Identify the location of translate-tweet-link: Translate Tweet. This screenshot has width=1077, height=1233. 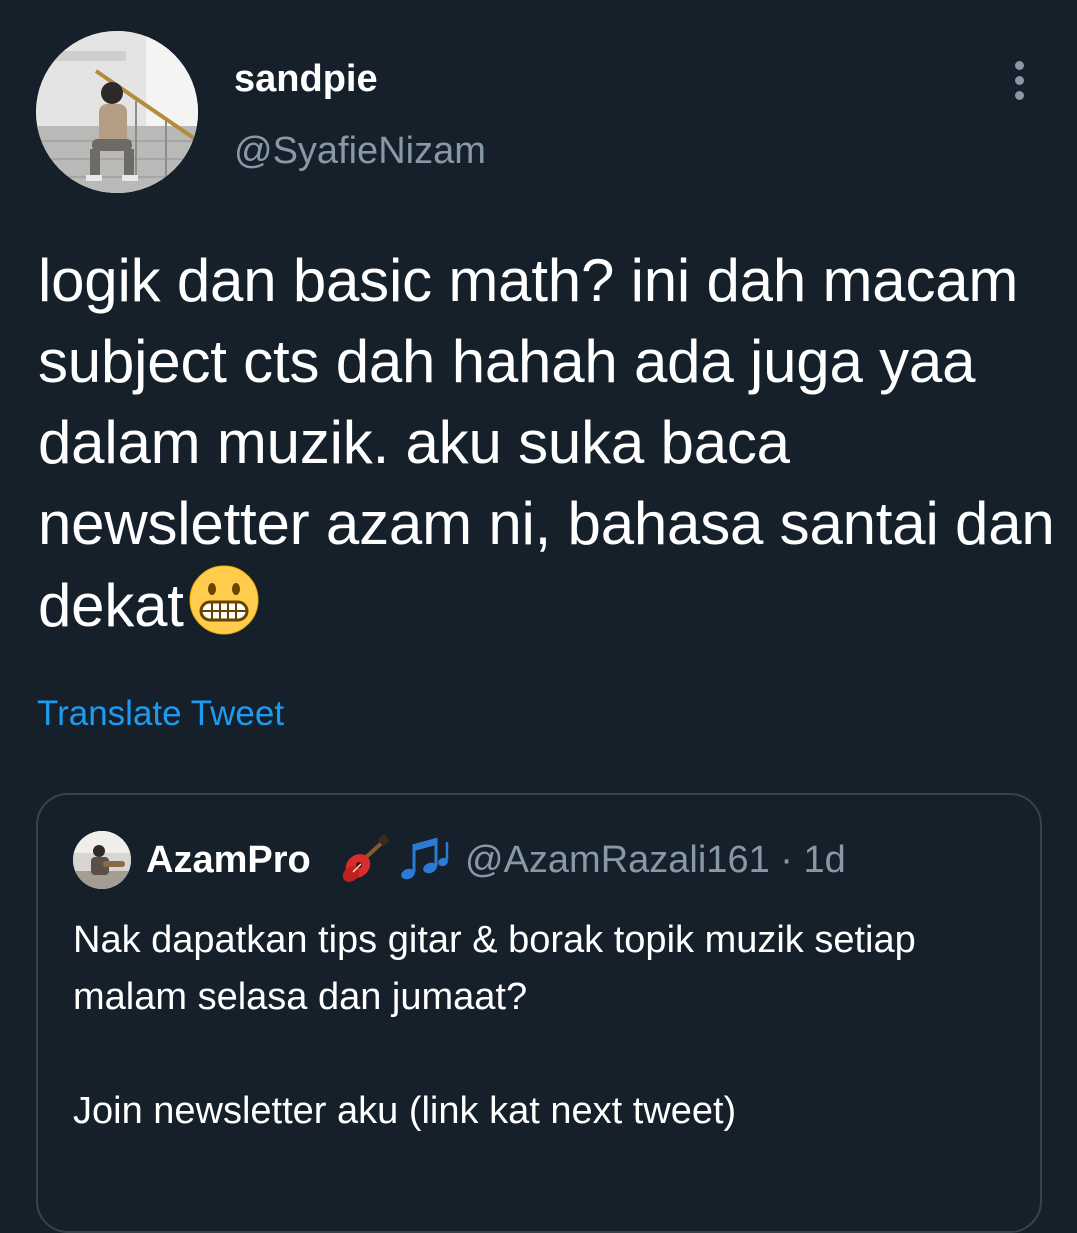
(160, 714).